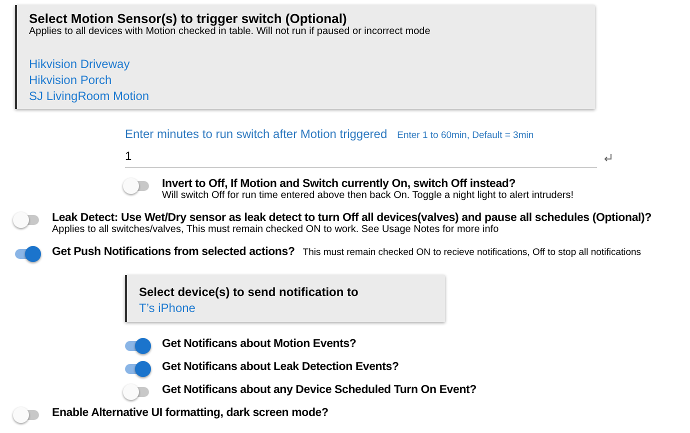 The width and height of the screenshot is (690, 433). I want to click on device-link: Hikvision Driveway, so click(79, 64).